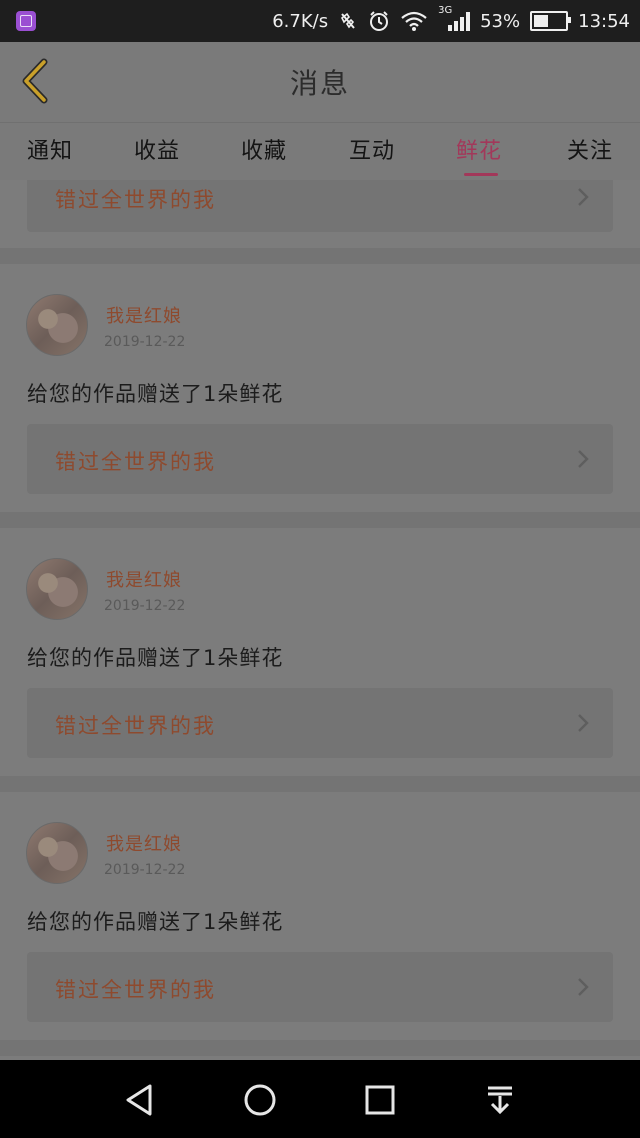 Image resolution: width=640 pixels, height=1138 pixels. What do you see at coordinates (320, 1099) in the screenshot?
I see `system-nav-bar` at bounding box center [320, 1099].